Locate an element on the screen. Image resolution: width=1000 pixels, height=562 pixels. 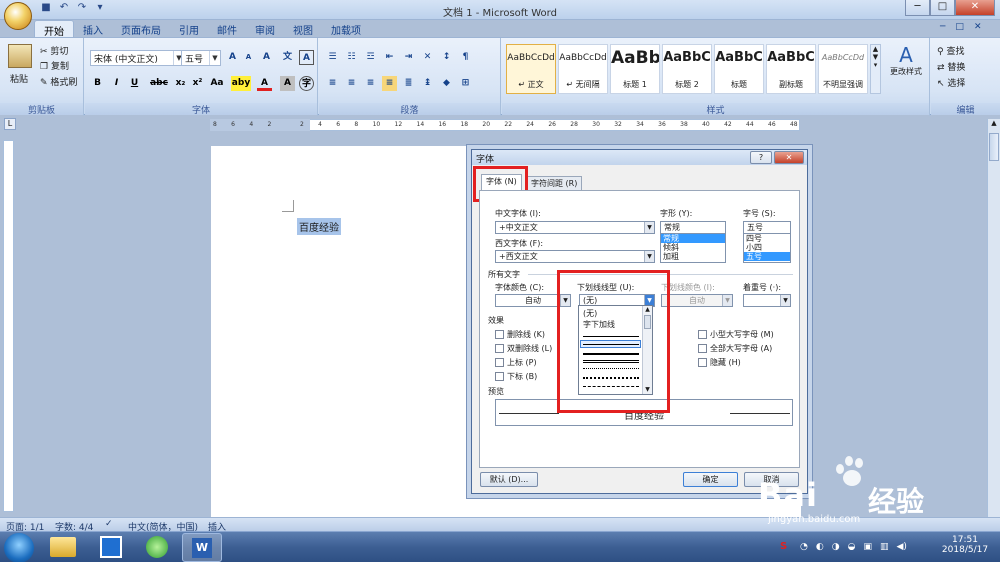
cn-font-select: +中文正文 ▼ is located at coordinates (575, 227).